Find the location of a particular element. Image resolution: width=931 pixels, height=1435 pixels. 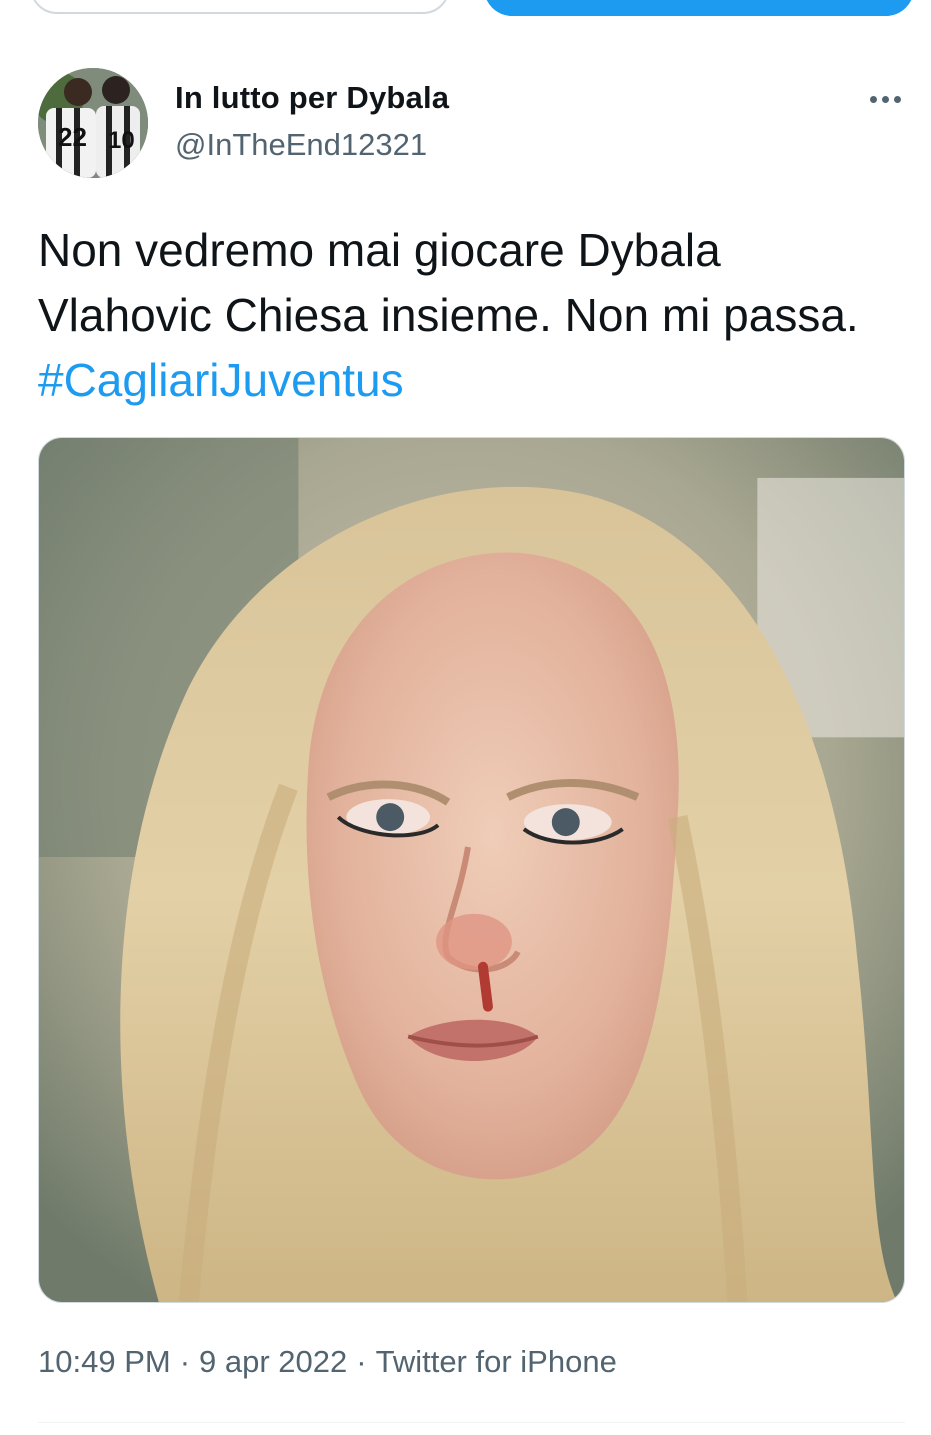

tweet-meta: 10:49 PM · 9 apr 2022 · Twitter for iPhone is located at coordinates (327, 1362).